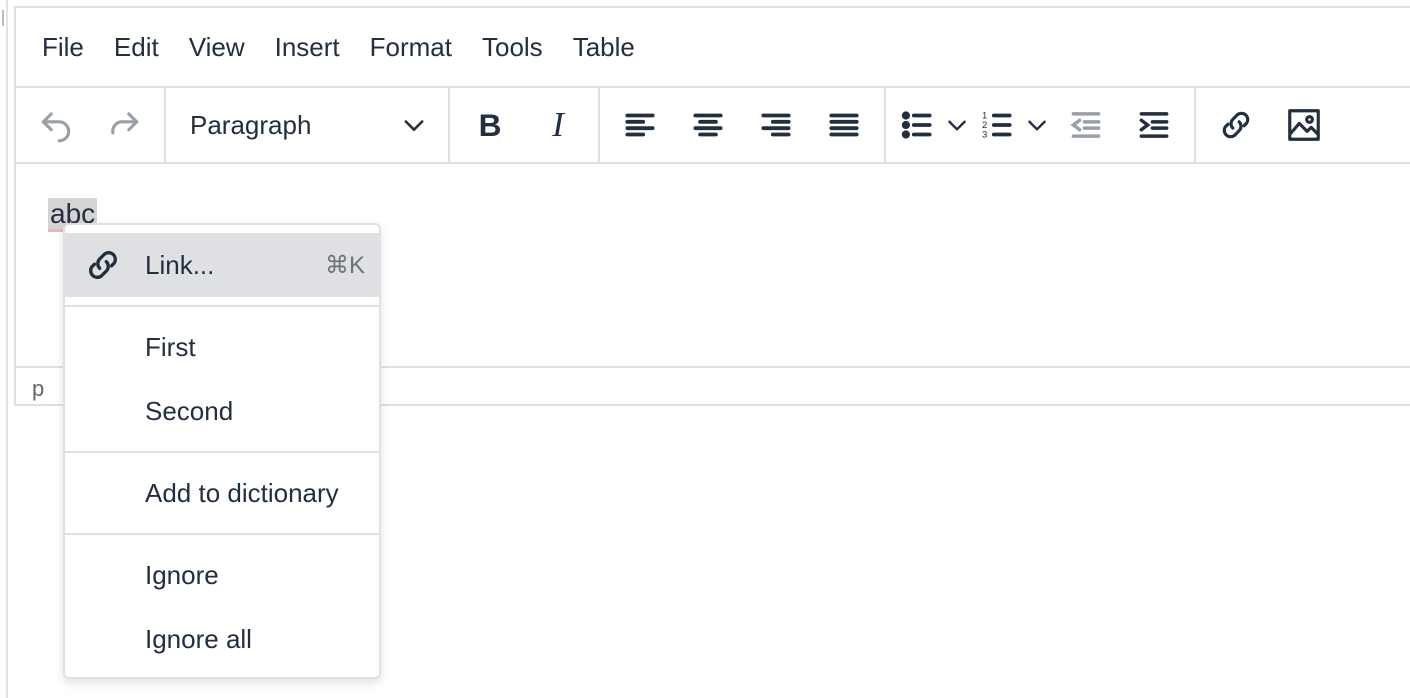  I want to click on align-center-button, so click(708, 125).